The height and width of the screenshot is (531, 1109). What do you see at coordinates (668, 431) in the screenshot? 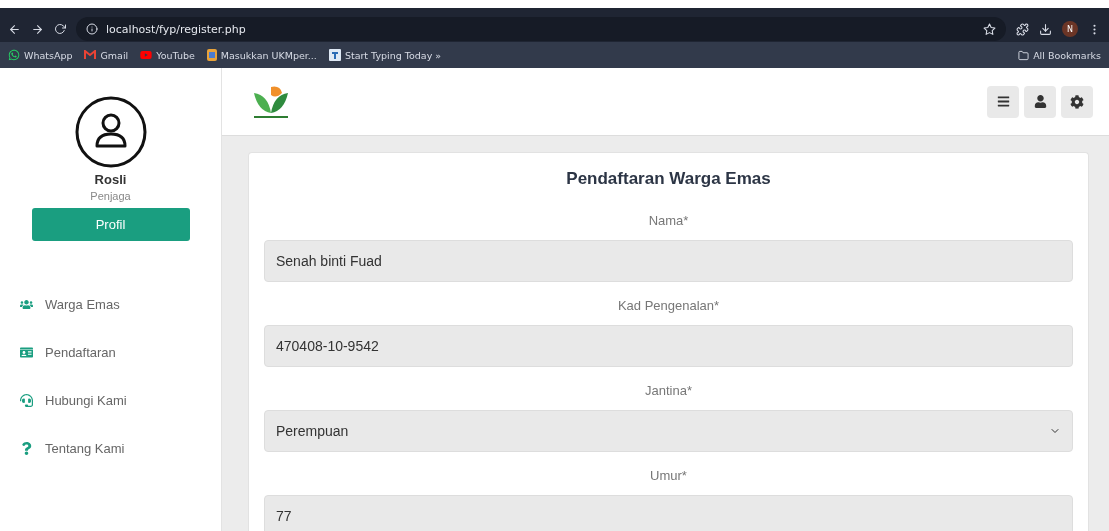
I see `select-field: Perempuan` at bounding box center [668, 431].